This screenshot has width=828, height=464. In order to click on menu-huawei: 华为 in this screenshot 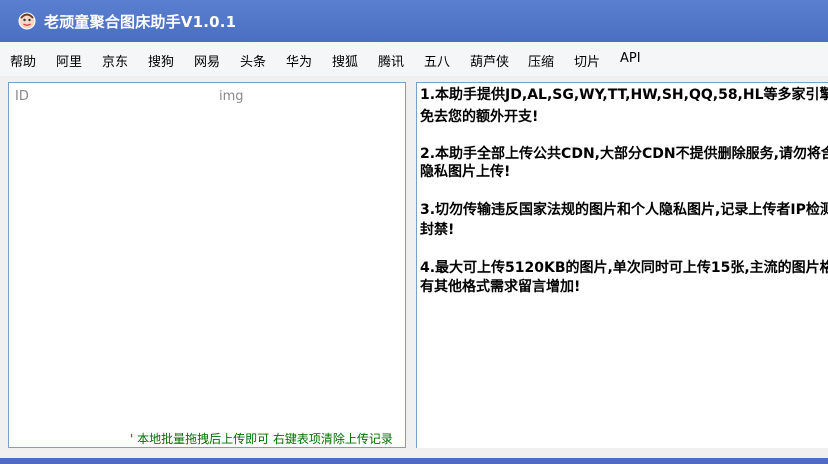, I will do `click(299, 60)`.